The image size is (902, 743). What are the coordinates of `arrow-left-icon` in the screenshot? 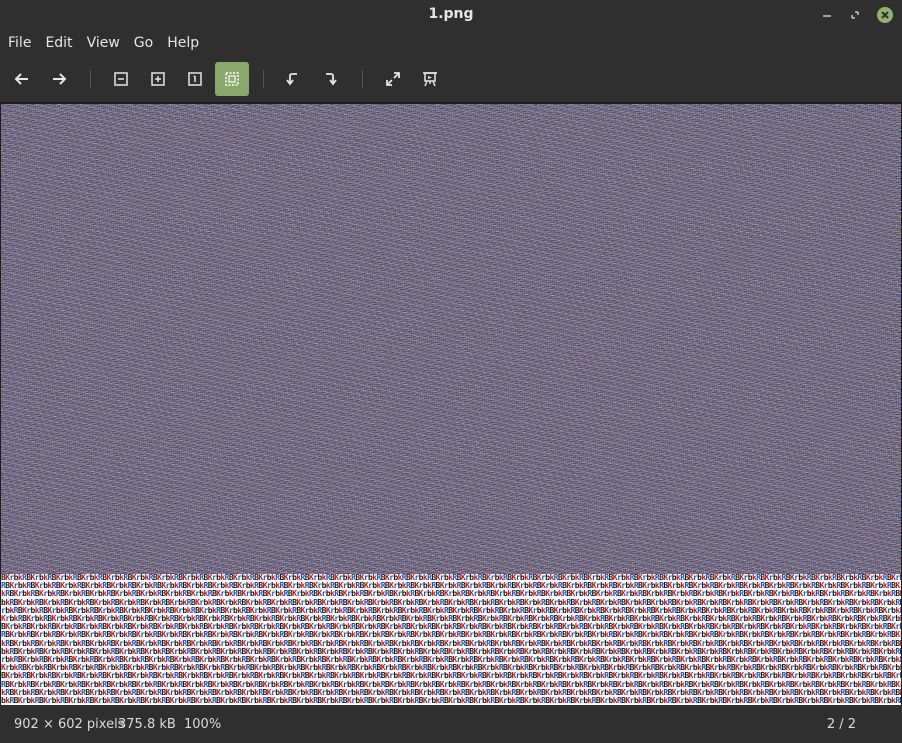 It's located at (21, 79).